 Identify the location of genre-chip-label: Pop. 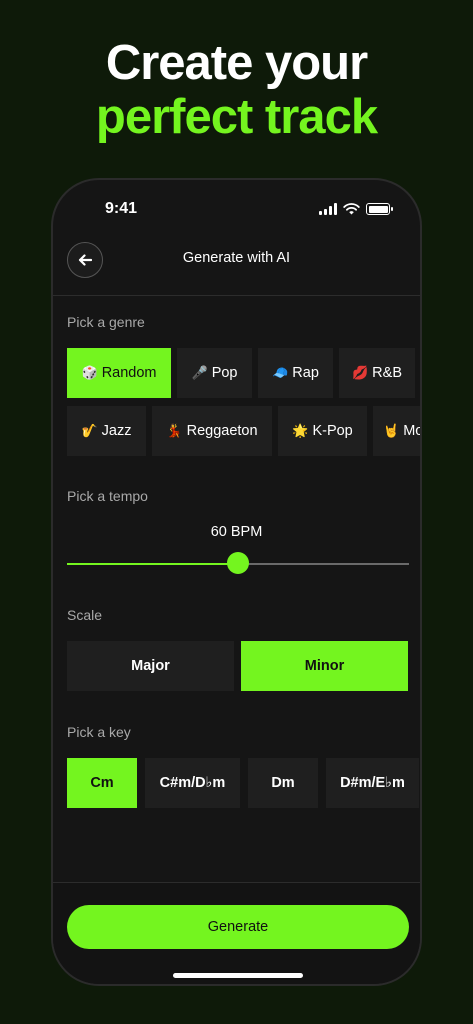
(224, 373).